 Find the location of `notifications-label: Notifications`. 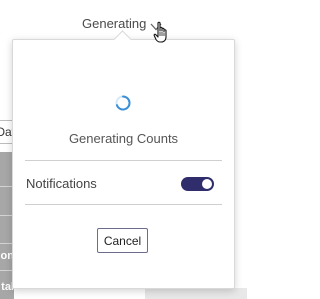

notifications-label: Notifications is located at coordinates (61, 183).